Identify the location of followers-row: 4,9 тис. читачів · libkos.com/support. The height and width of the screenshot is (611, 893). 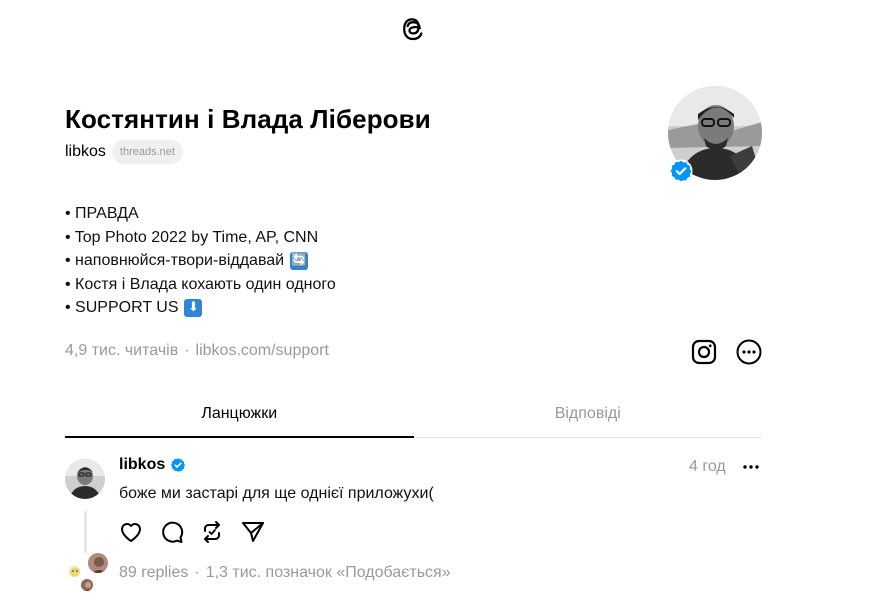
(197, 351).